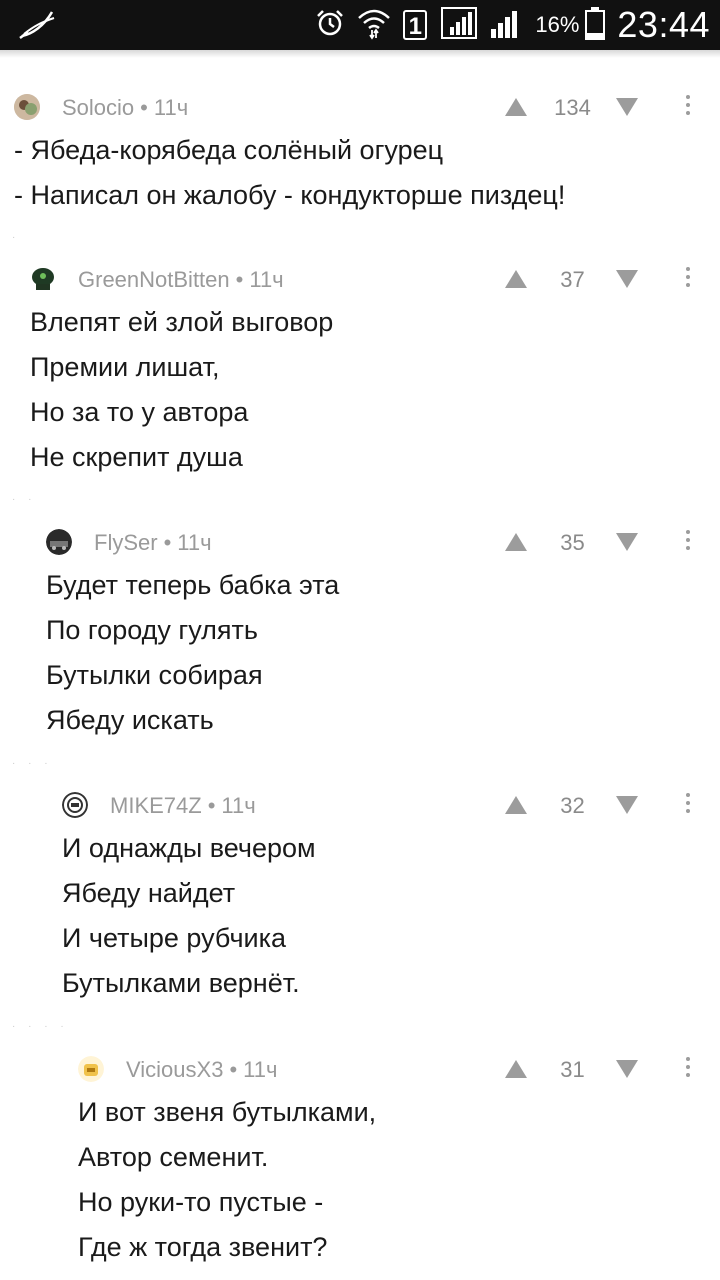 Image resolution: width=720 pixels, height=1280 pixels. What do you see at coordinates (98, 107) in the screenshot?
I see `comment-author: Solocio` at bounding box center [98, 107].